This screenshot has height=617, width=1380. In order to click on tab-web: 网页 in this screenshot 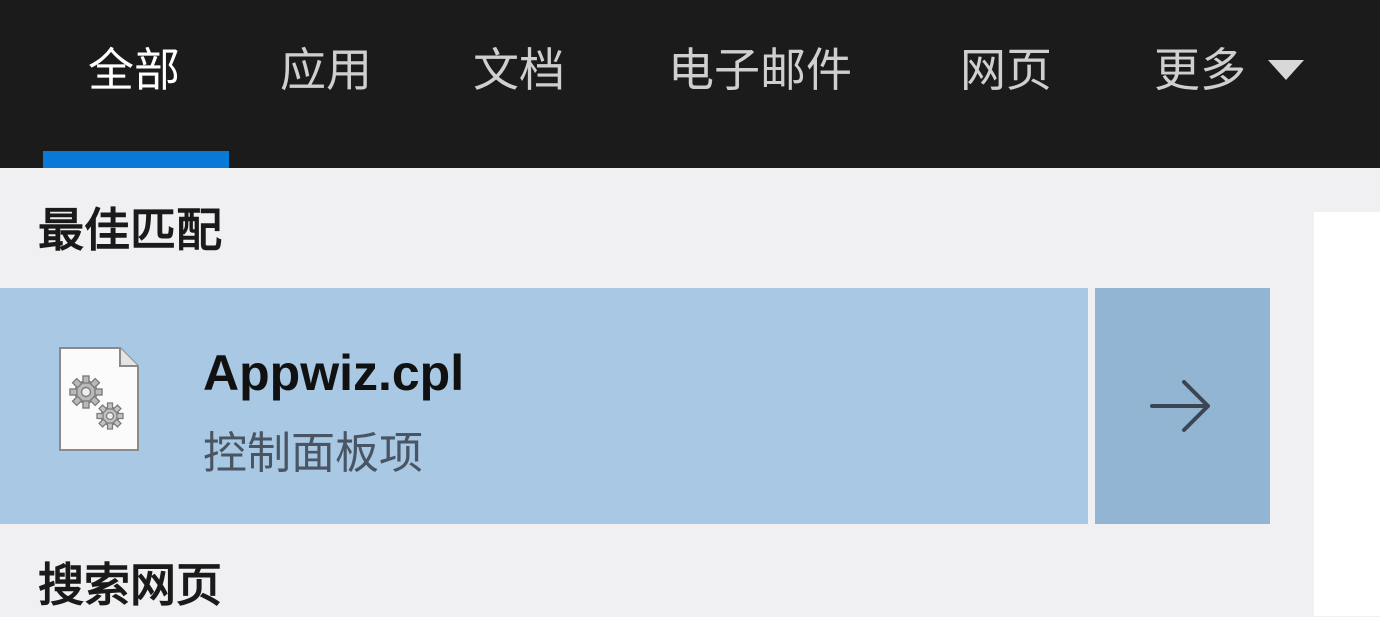, I will do `click(1006, 70)`.